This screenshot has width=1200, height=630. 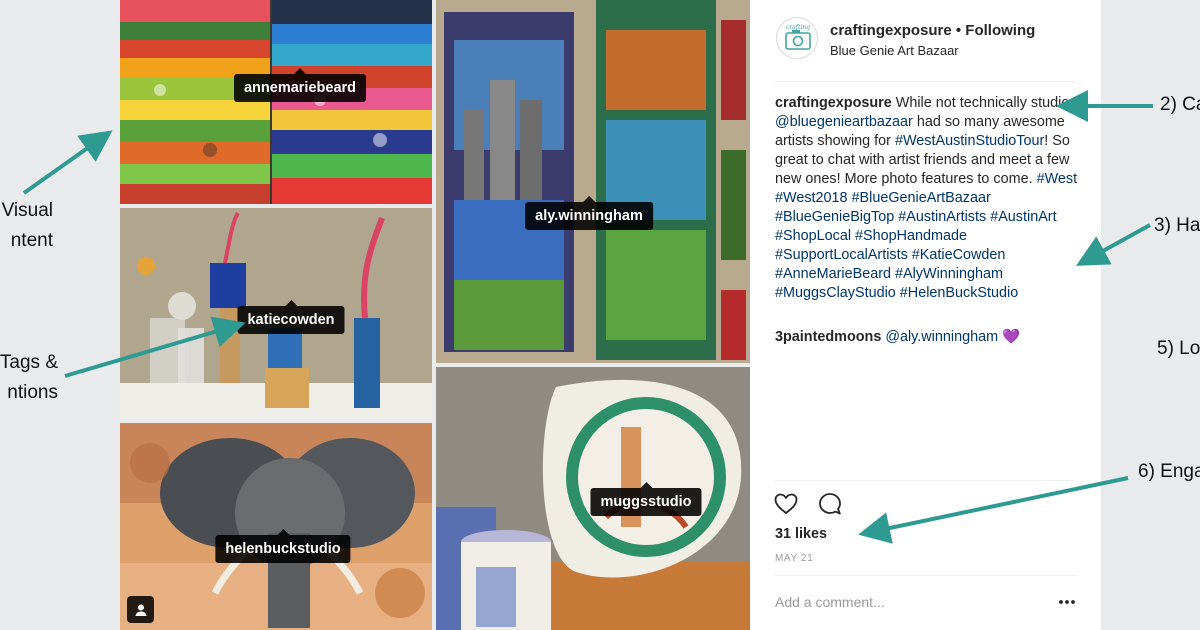 I want to click on hashtag-link: #WestAustinStudioTour, so click(x=969, y=141).